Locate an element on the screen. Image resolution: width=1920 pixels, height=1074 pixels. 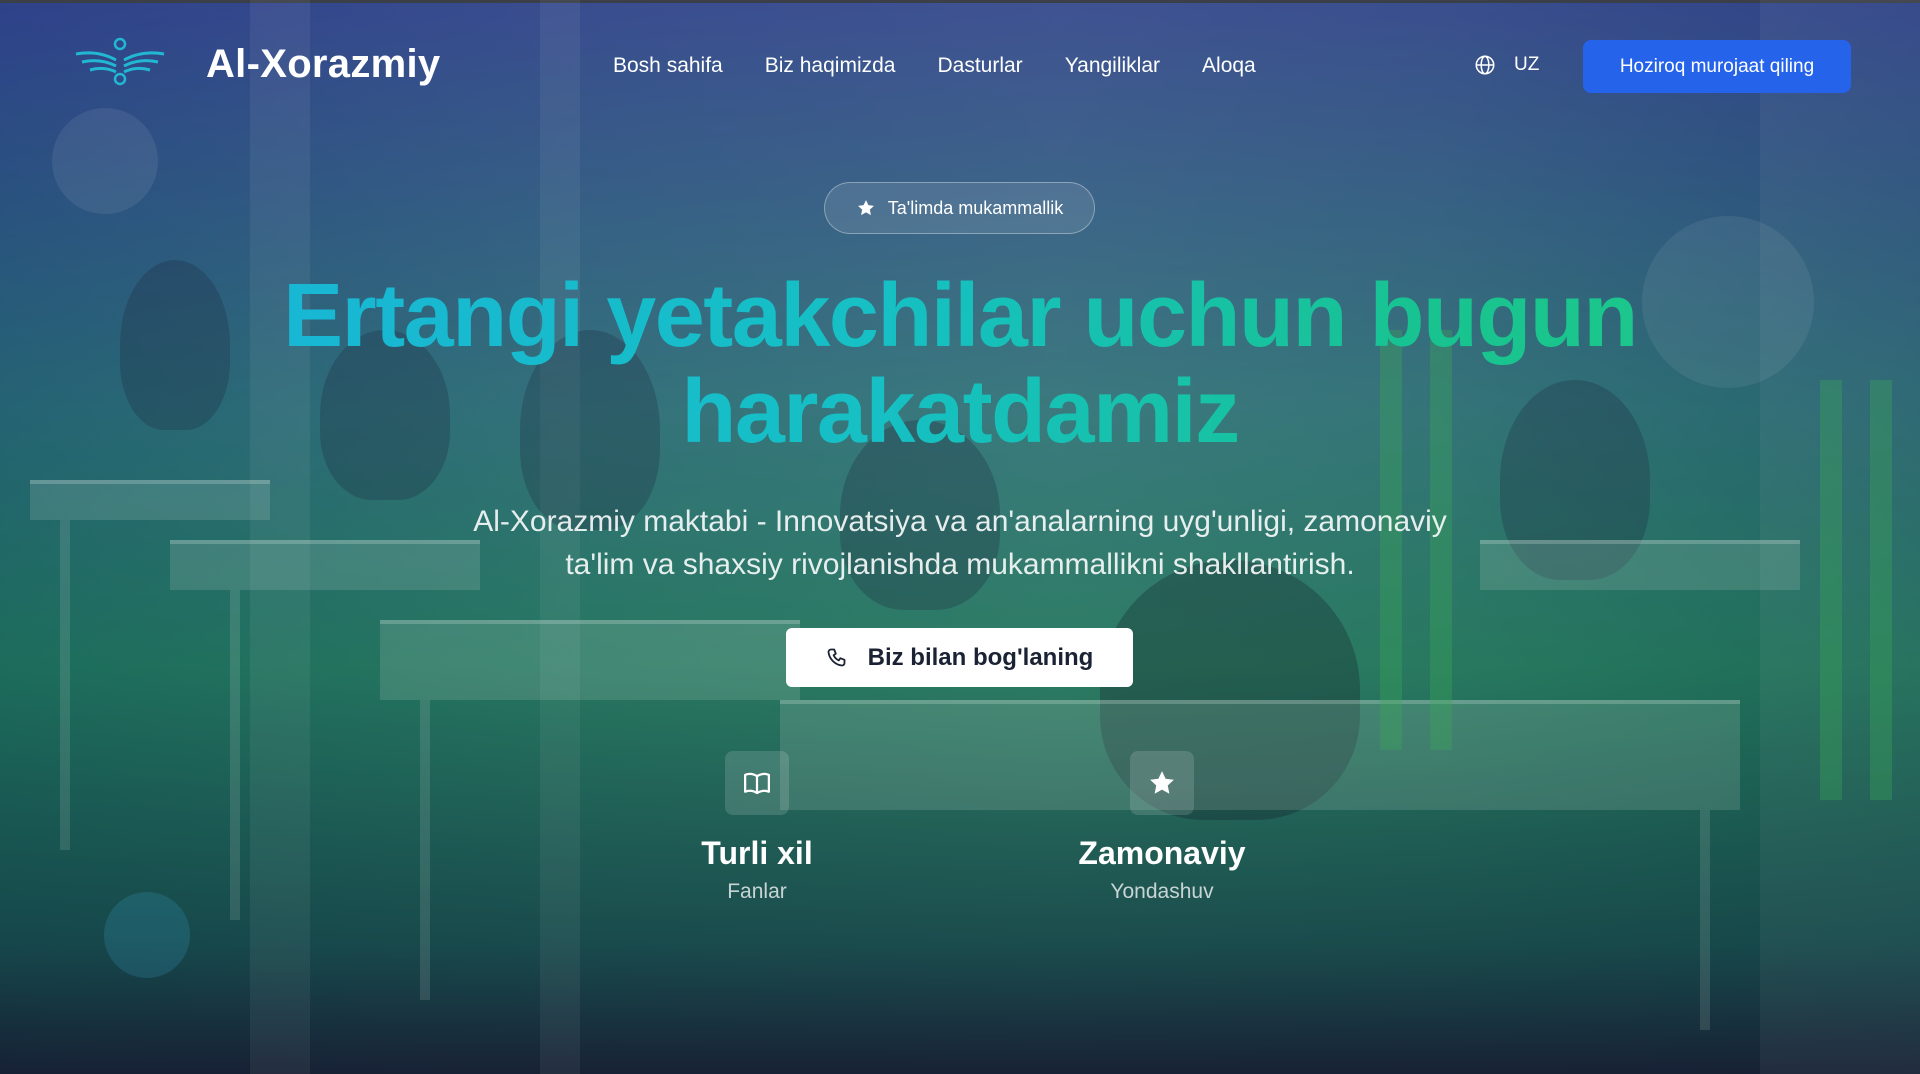
contact-us-label: Biz bilan bog'laning is located at coordinates (980, 657).